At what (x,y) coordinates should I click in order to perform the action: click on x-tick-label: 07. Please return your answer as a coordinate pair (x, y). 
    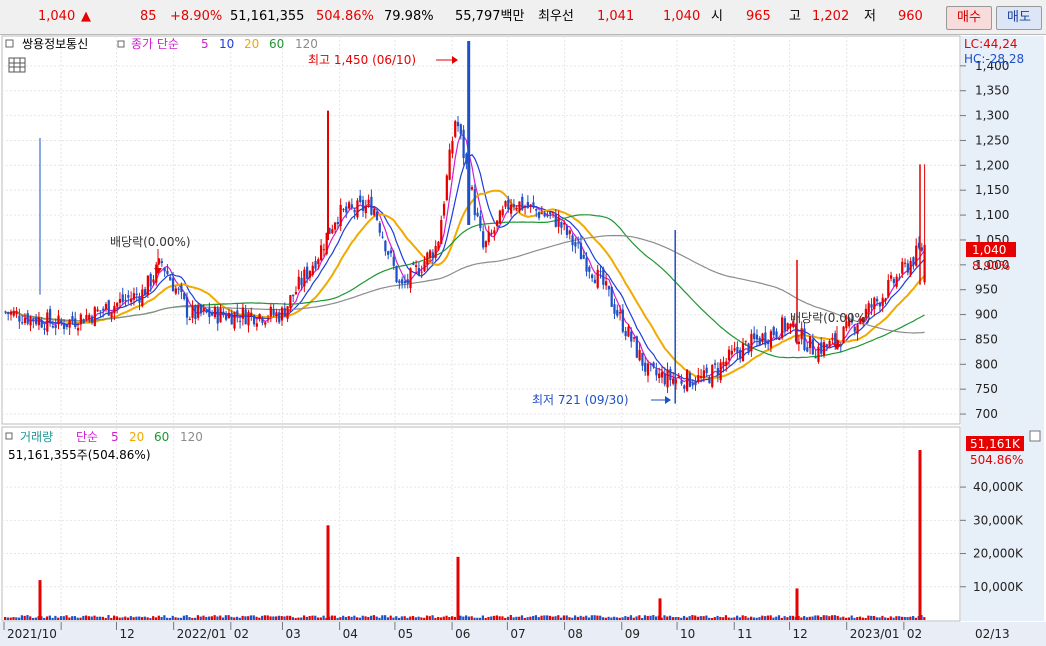
    Looking at the image, I should click on (517, 634).